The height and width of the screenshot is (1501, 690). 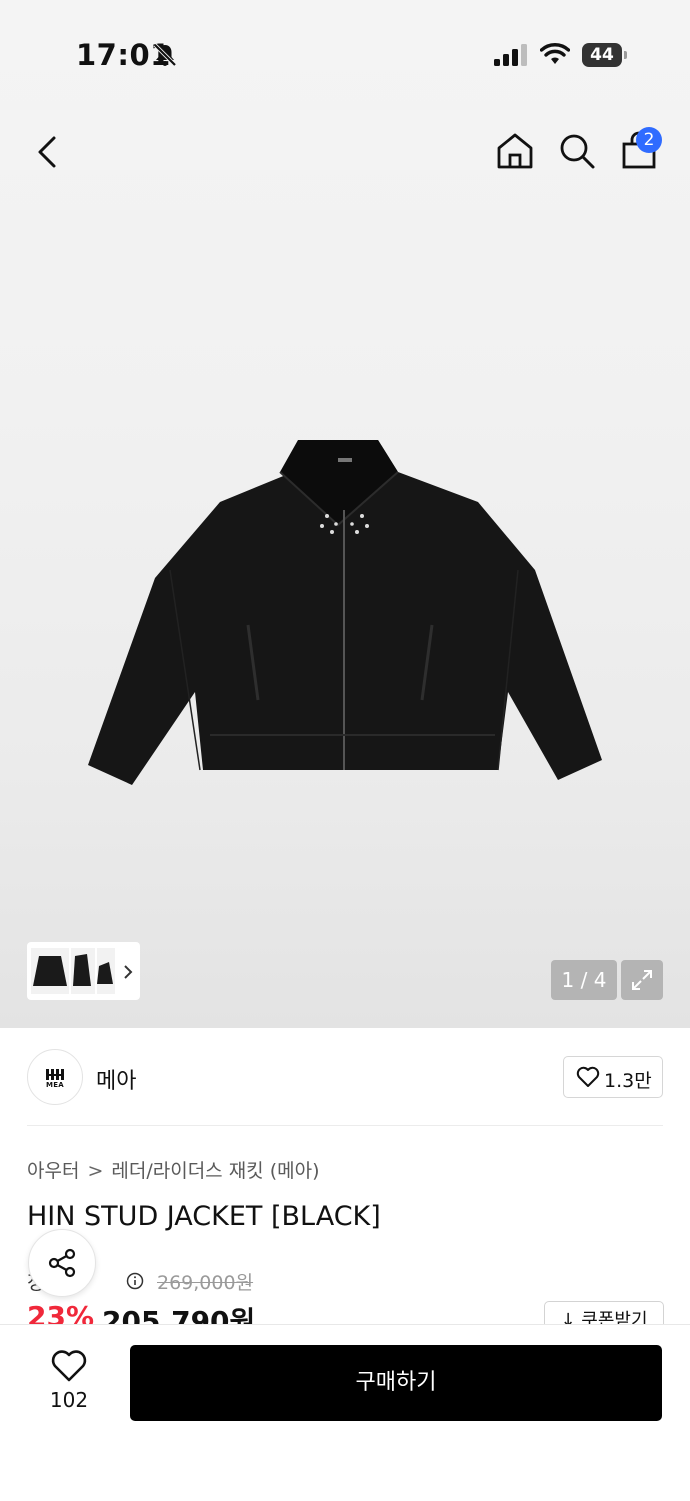 What do you see at coordinates (510, 55) in the screenshot?
I see `signal-icon` at bounding box center [510, 55].